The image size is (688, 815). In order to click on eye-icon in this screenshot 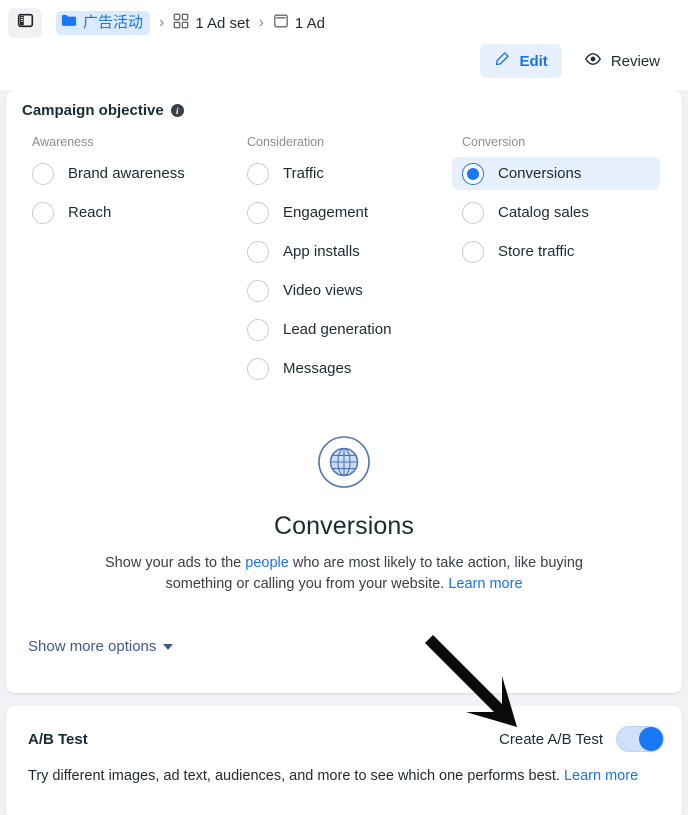, I will do `click(593, 61)`.